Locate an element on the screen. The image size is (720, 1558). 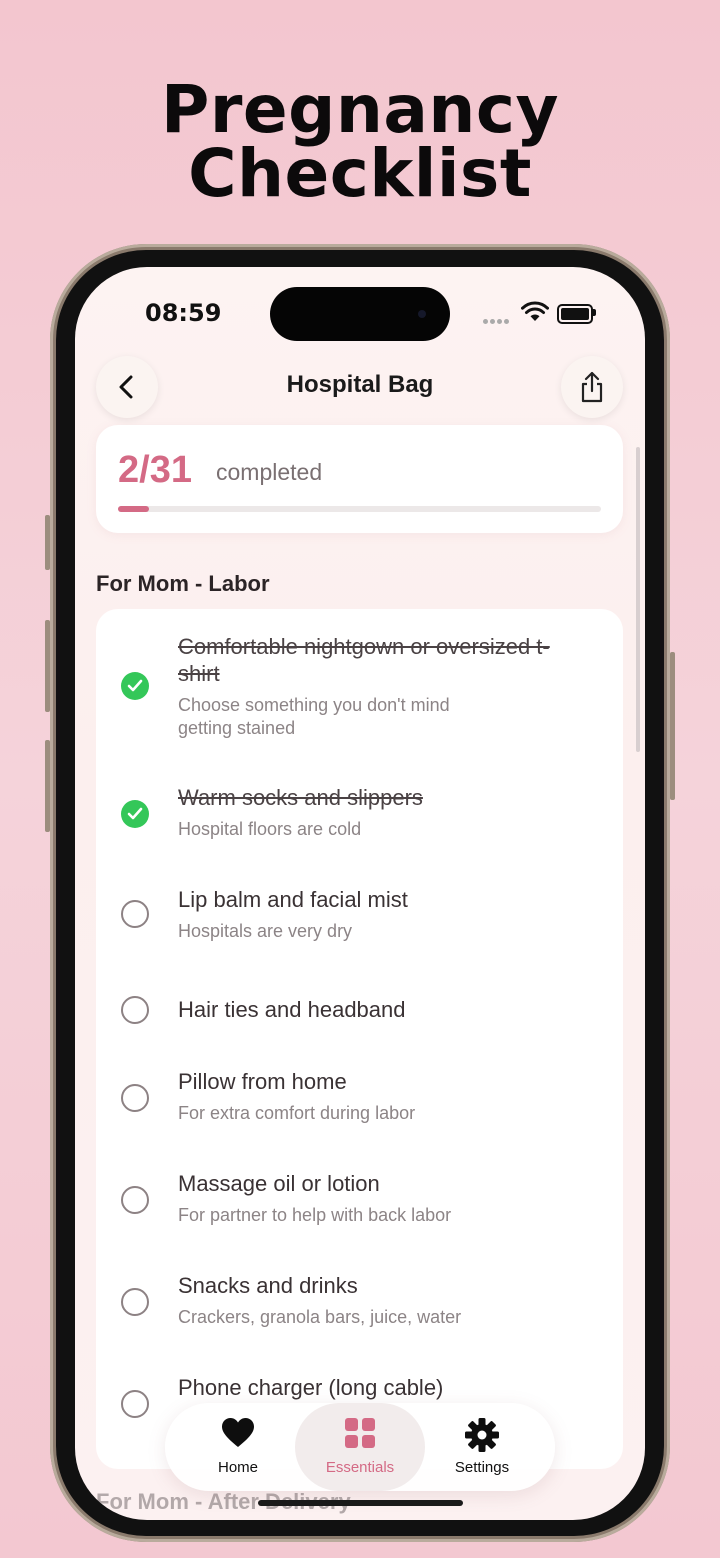
tab-home: Home is located at coordinates (238, 1447).